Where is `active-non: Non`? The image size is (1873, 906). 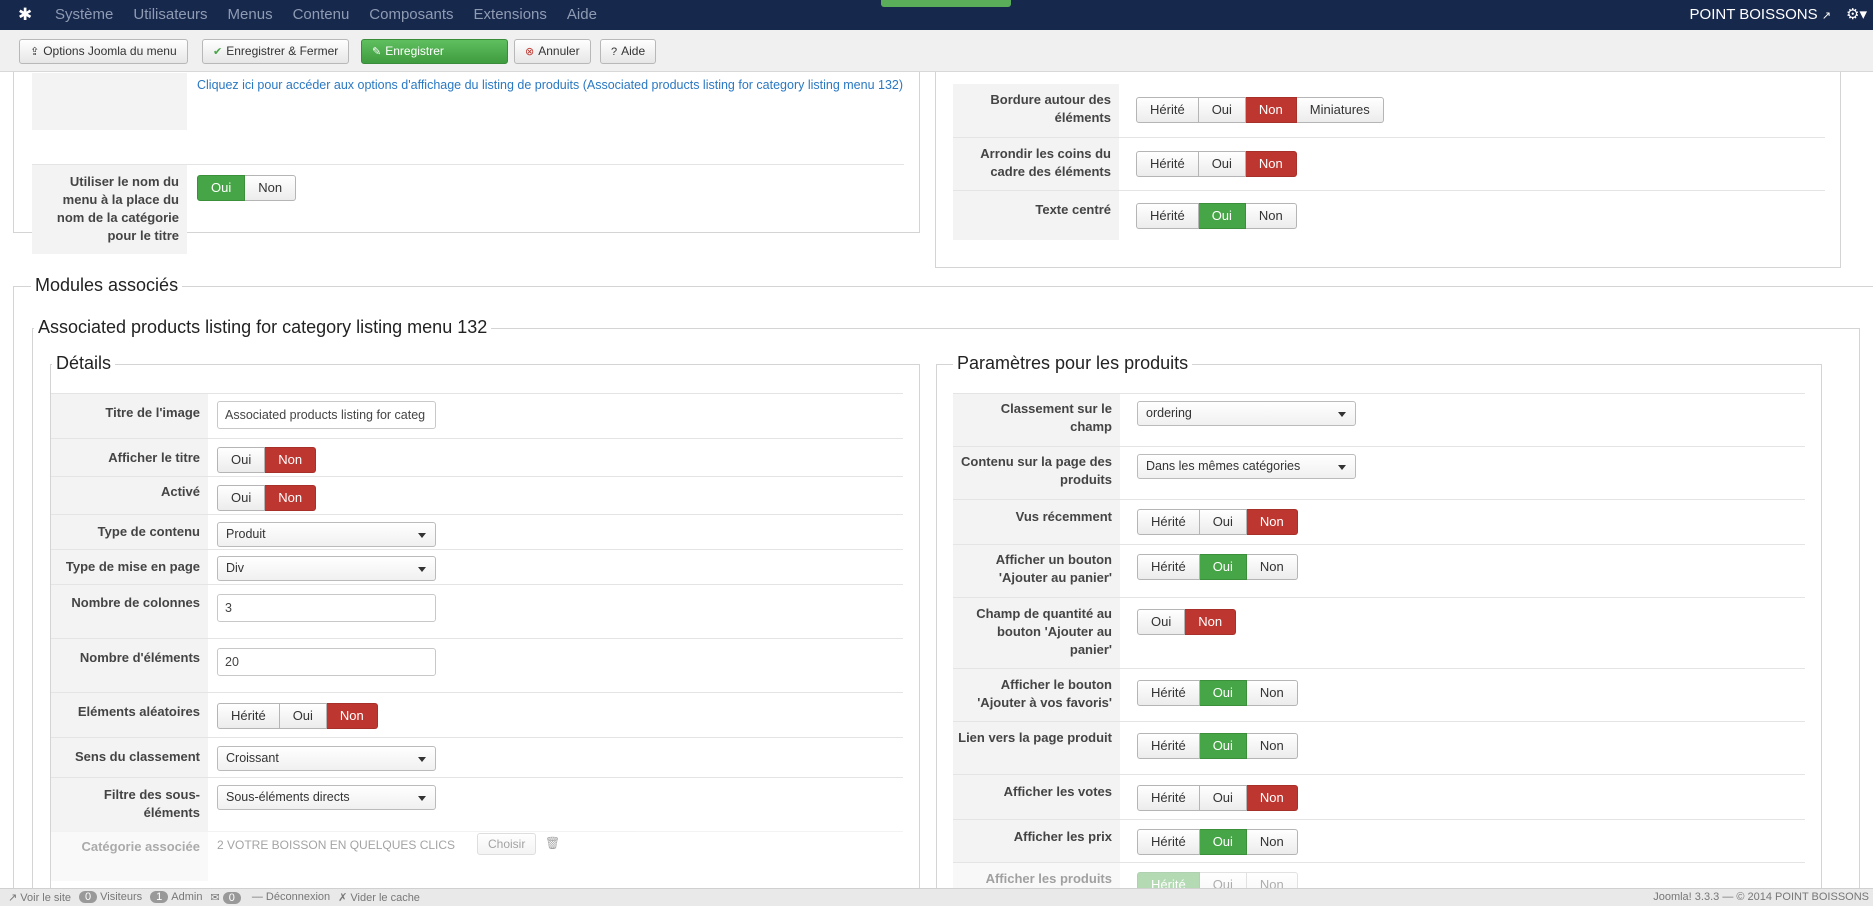 active-non: Non is located at coordinates (291, 498).